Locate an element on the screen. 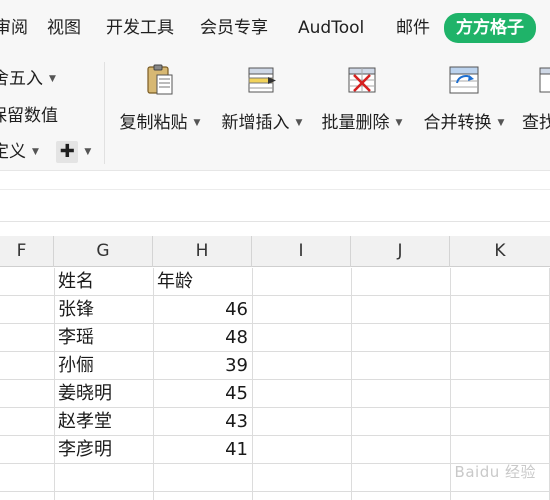 The height and width of the screenshot is (500, 550). column-header-row: F G H I J K is located at coordinates (275, 251).